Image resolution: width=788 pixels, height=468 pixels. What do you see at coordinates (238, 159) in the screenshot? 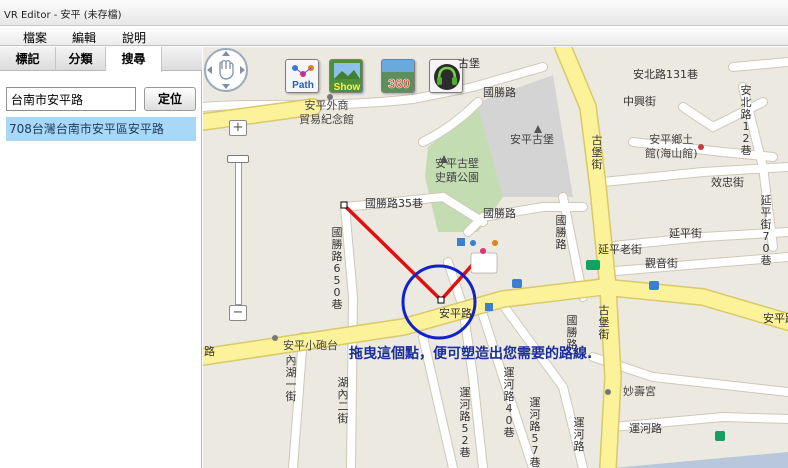
I see `zoom-slider-thumb` at bounding box center [238, 159].